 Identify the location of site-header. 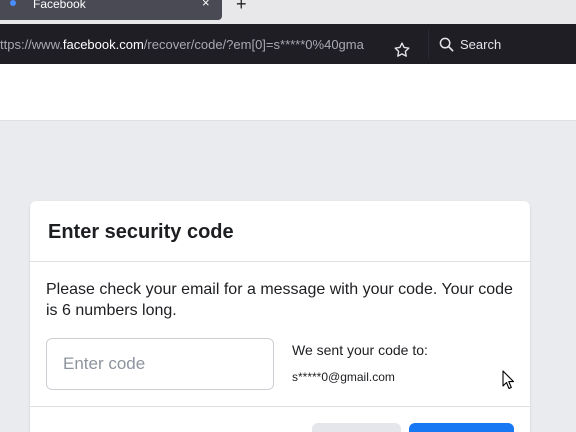
(288, 92).